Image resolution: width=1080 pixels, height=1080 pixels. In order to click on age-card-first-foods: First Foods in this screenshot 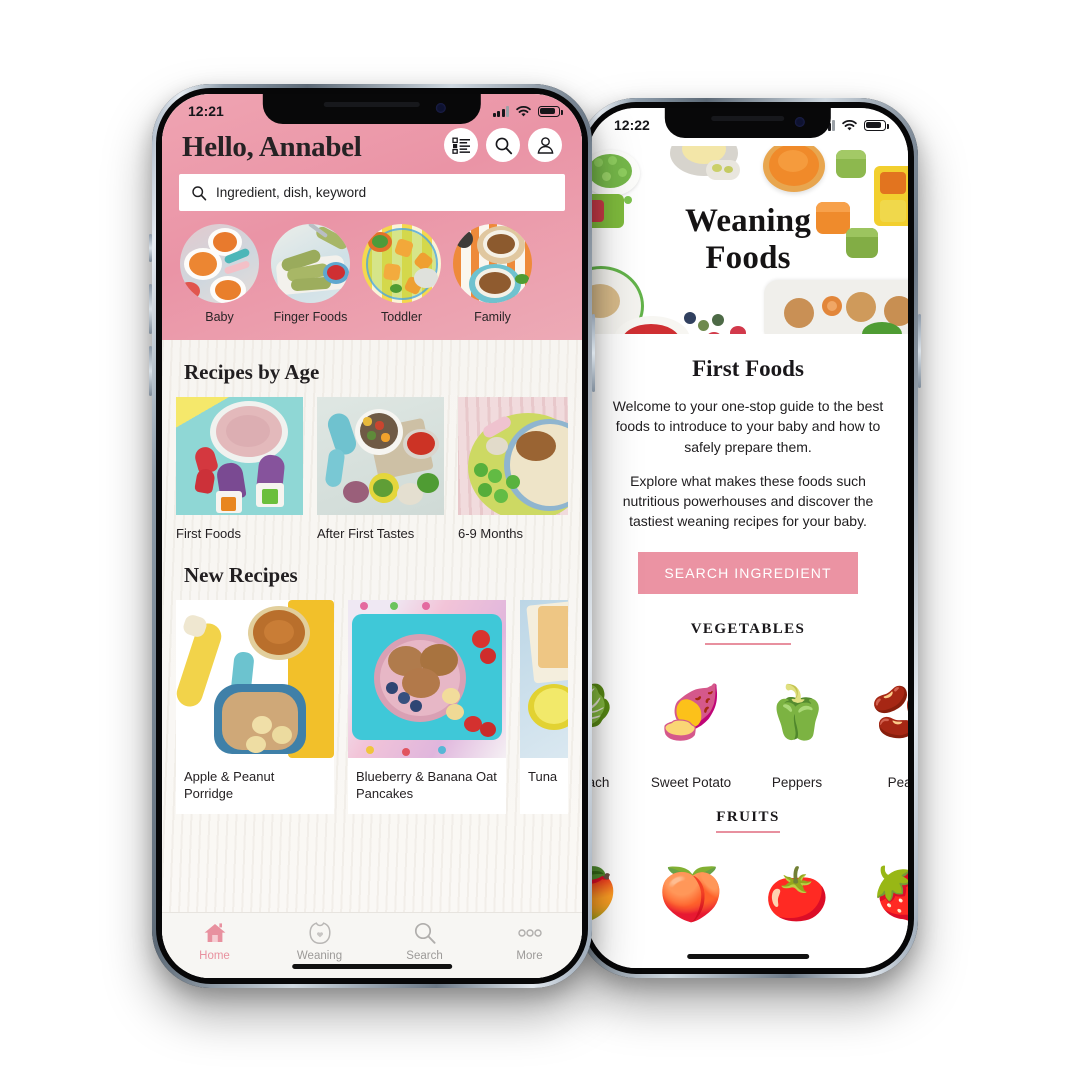, I will do `click(239, 469)`.